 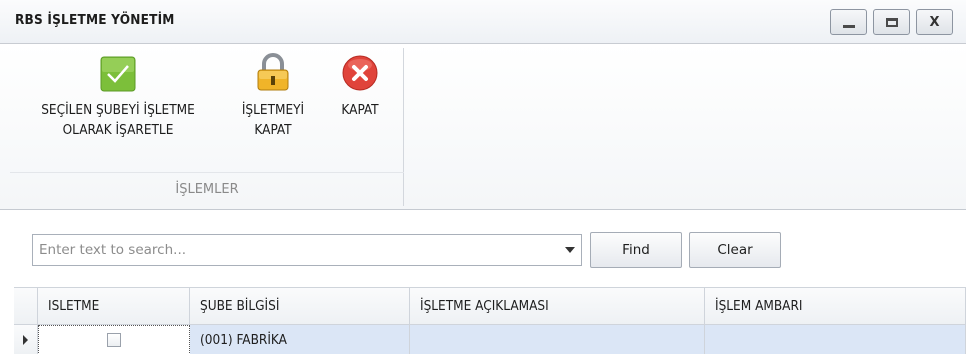 I want to click on column-header-sube-bilgisi: ŞUBE BİLGİSİ, so click(x=300, y=306).